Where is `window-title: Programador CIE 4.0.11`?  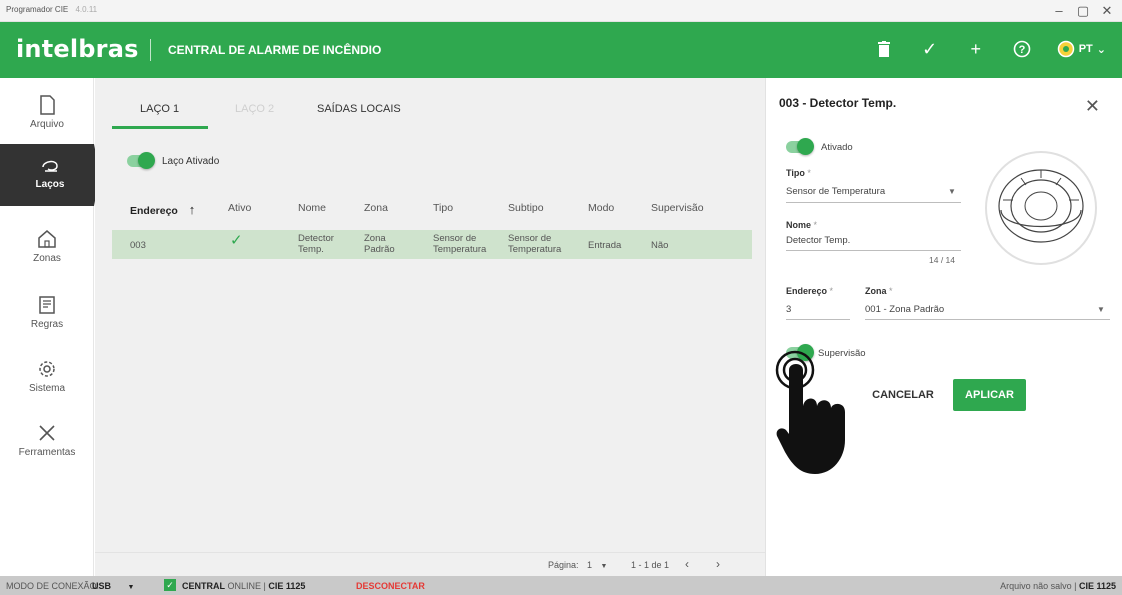
window-title: Programador CIE 4.0.11 is located at coordinates (51, 9).